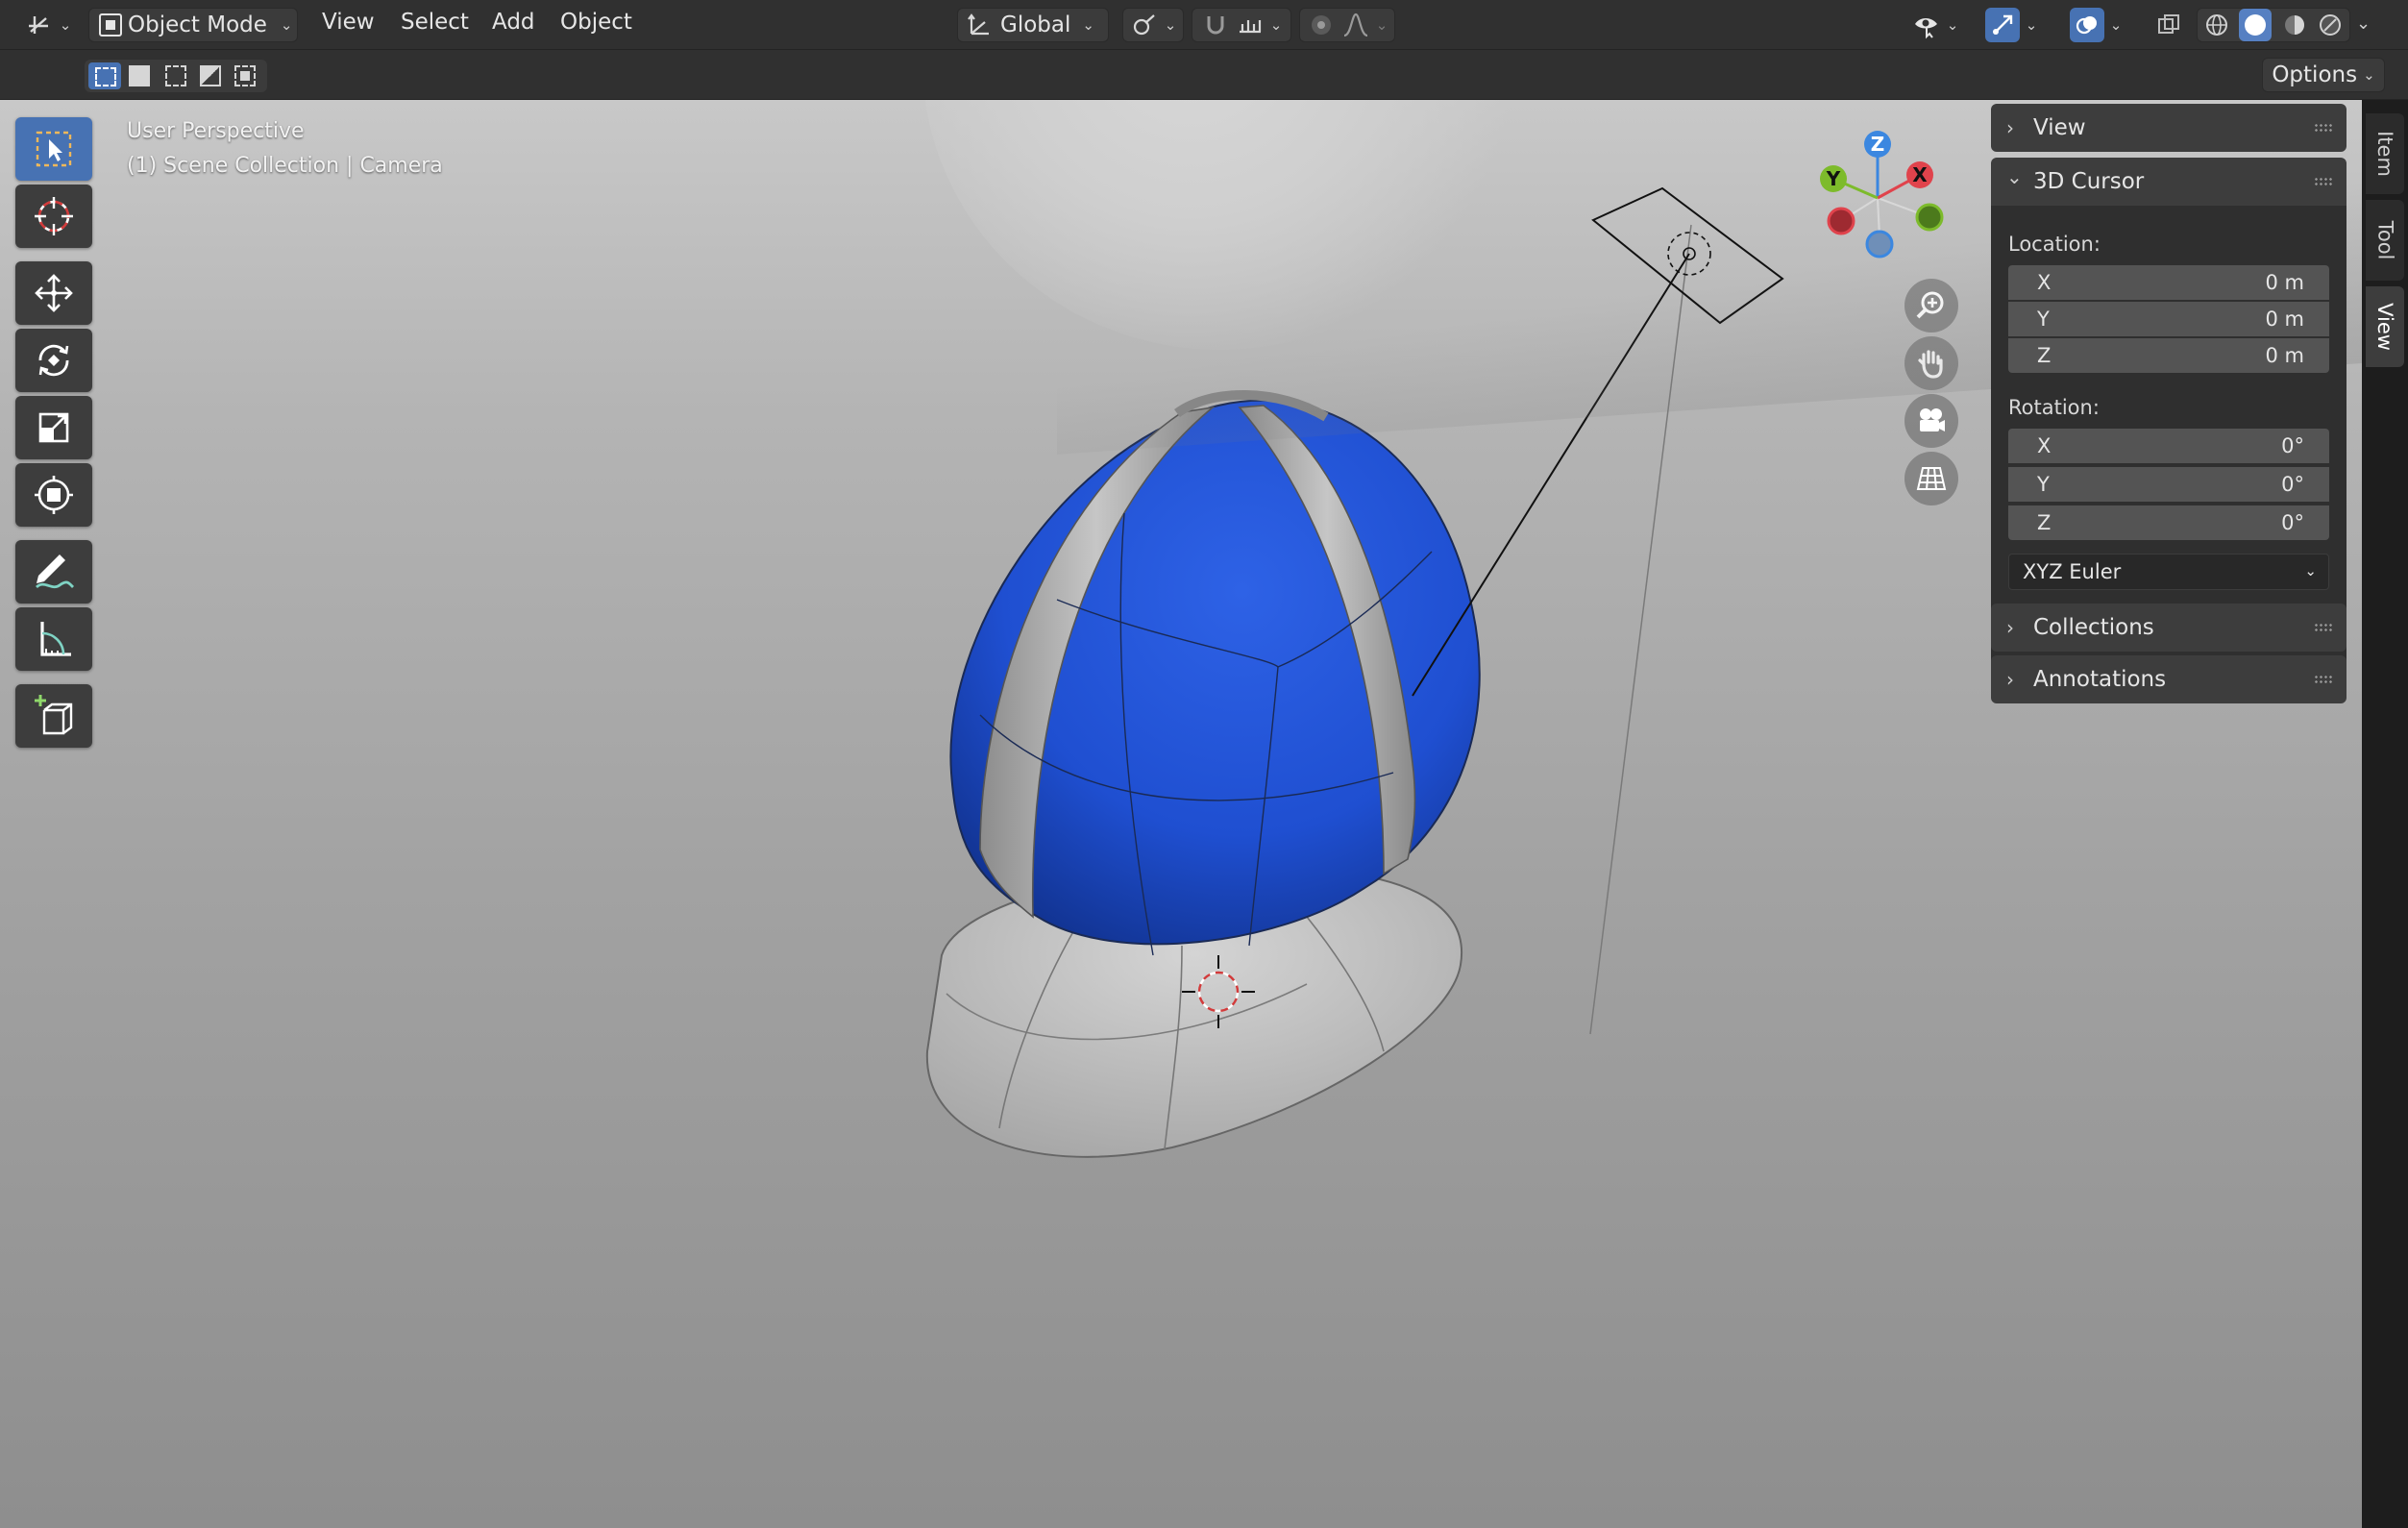 Image resolution: width=2408 pixels, height=1528 pixels. What do you see at coordinates (53, 427) in the screenshot?
I see `scale-tool` at bounding box center [53, 427].